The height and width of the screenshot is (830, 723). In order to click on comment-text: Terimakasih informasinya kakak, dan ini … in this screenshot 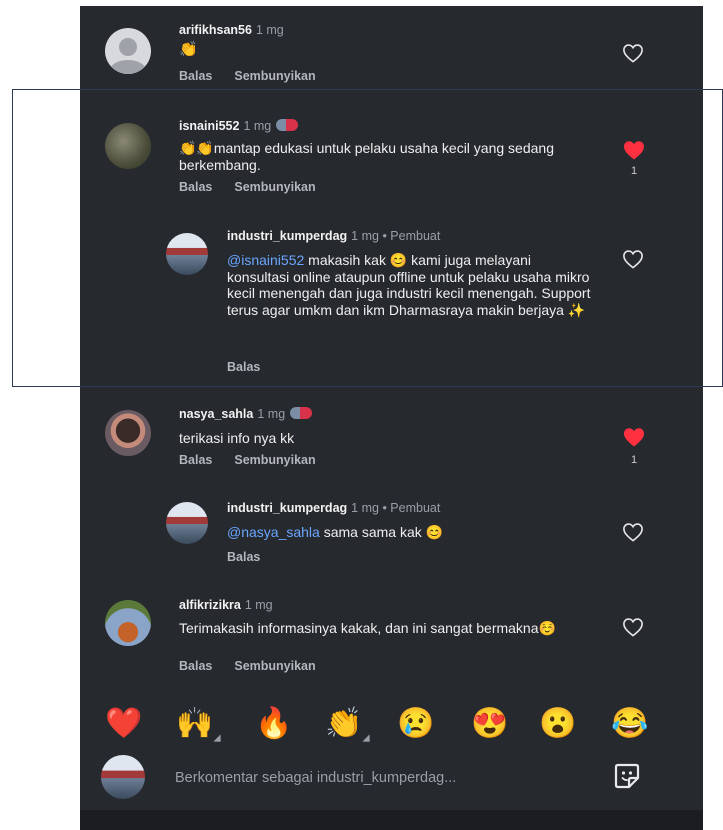, I will do `click(367, 628)`.